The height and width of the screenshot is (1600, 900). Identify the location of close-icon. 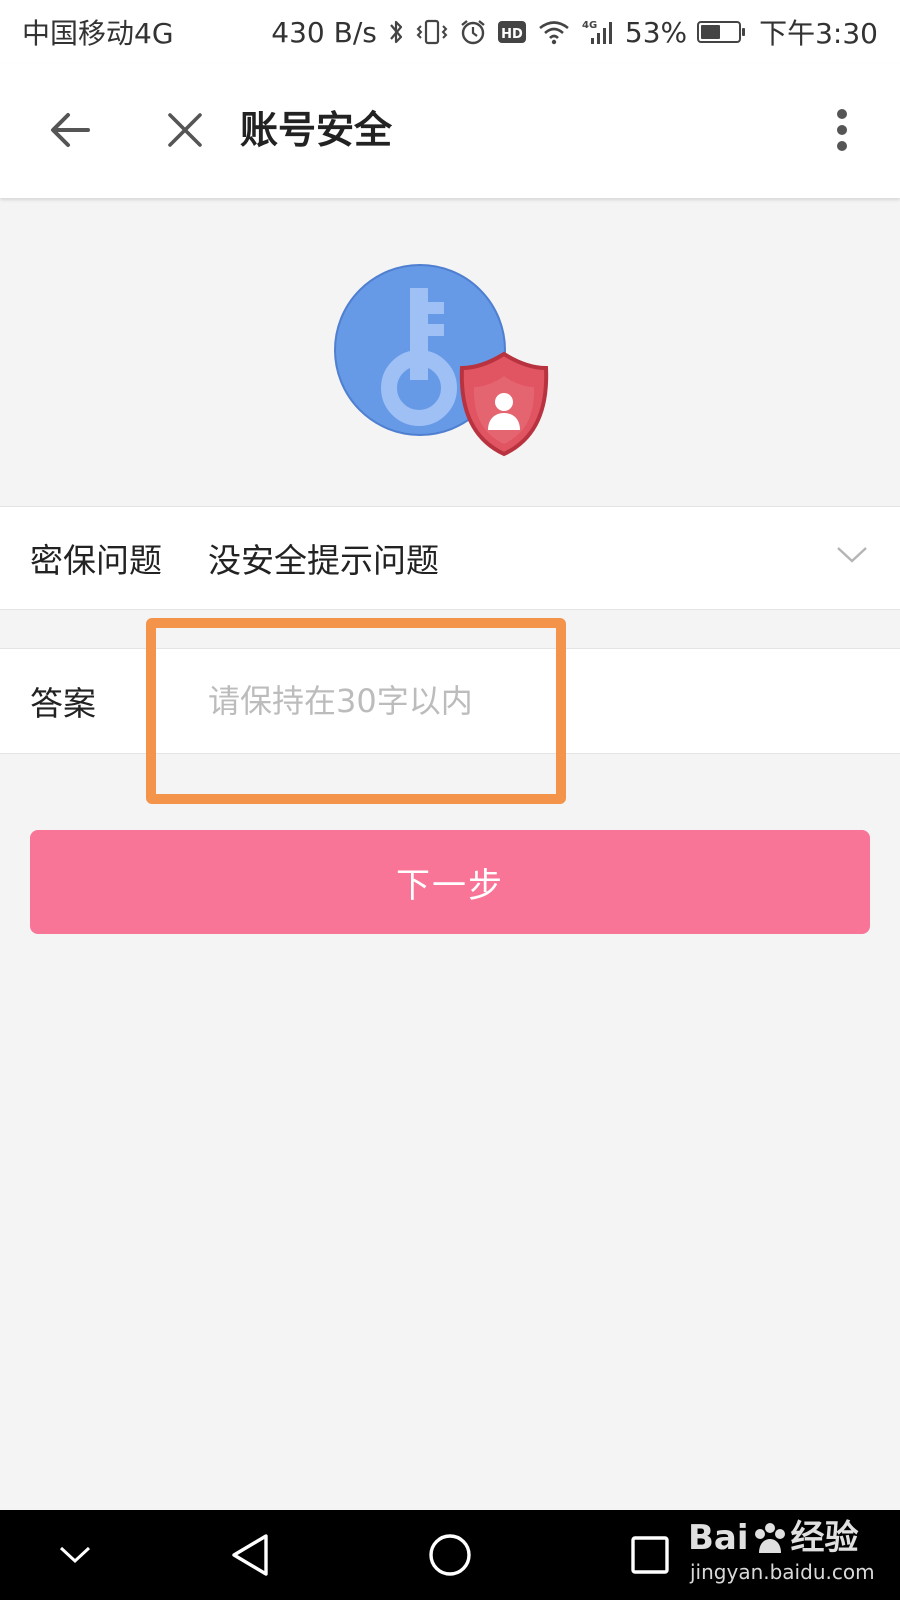
(185, 130).